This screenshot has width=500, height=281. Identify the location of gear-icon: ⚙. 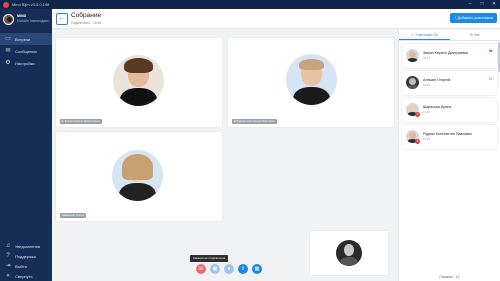
(8, 63).